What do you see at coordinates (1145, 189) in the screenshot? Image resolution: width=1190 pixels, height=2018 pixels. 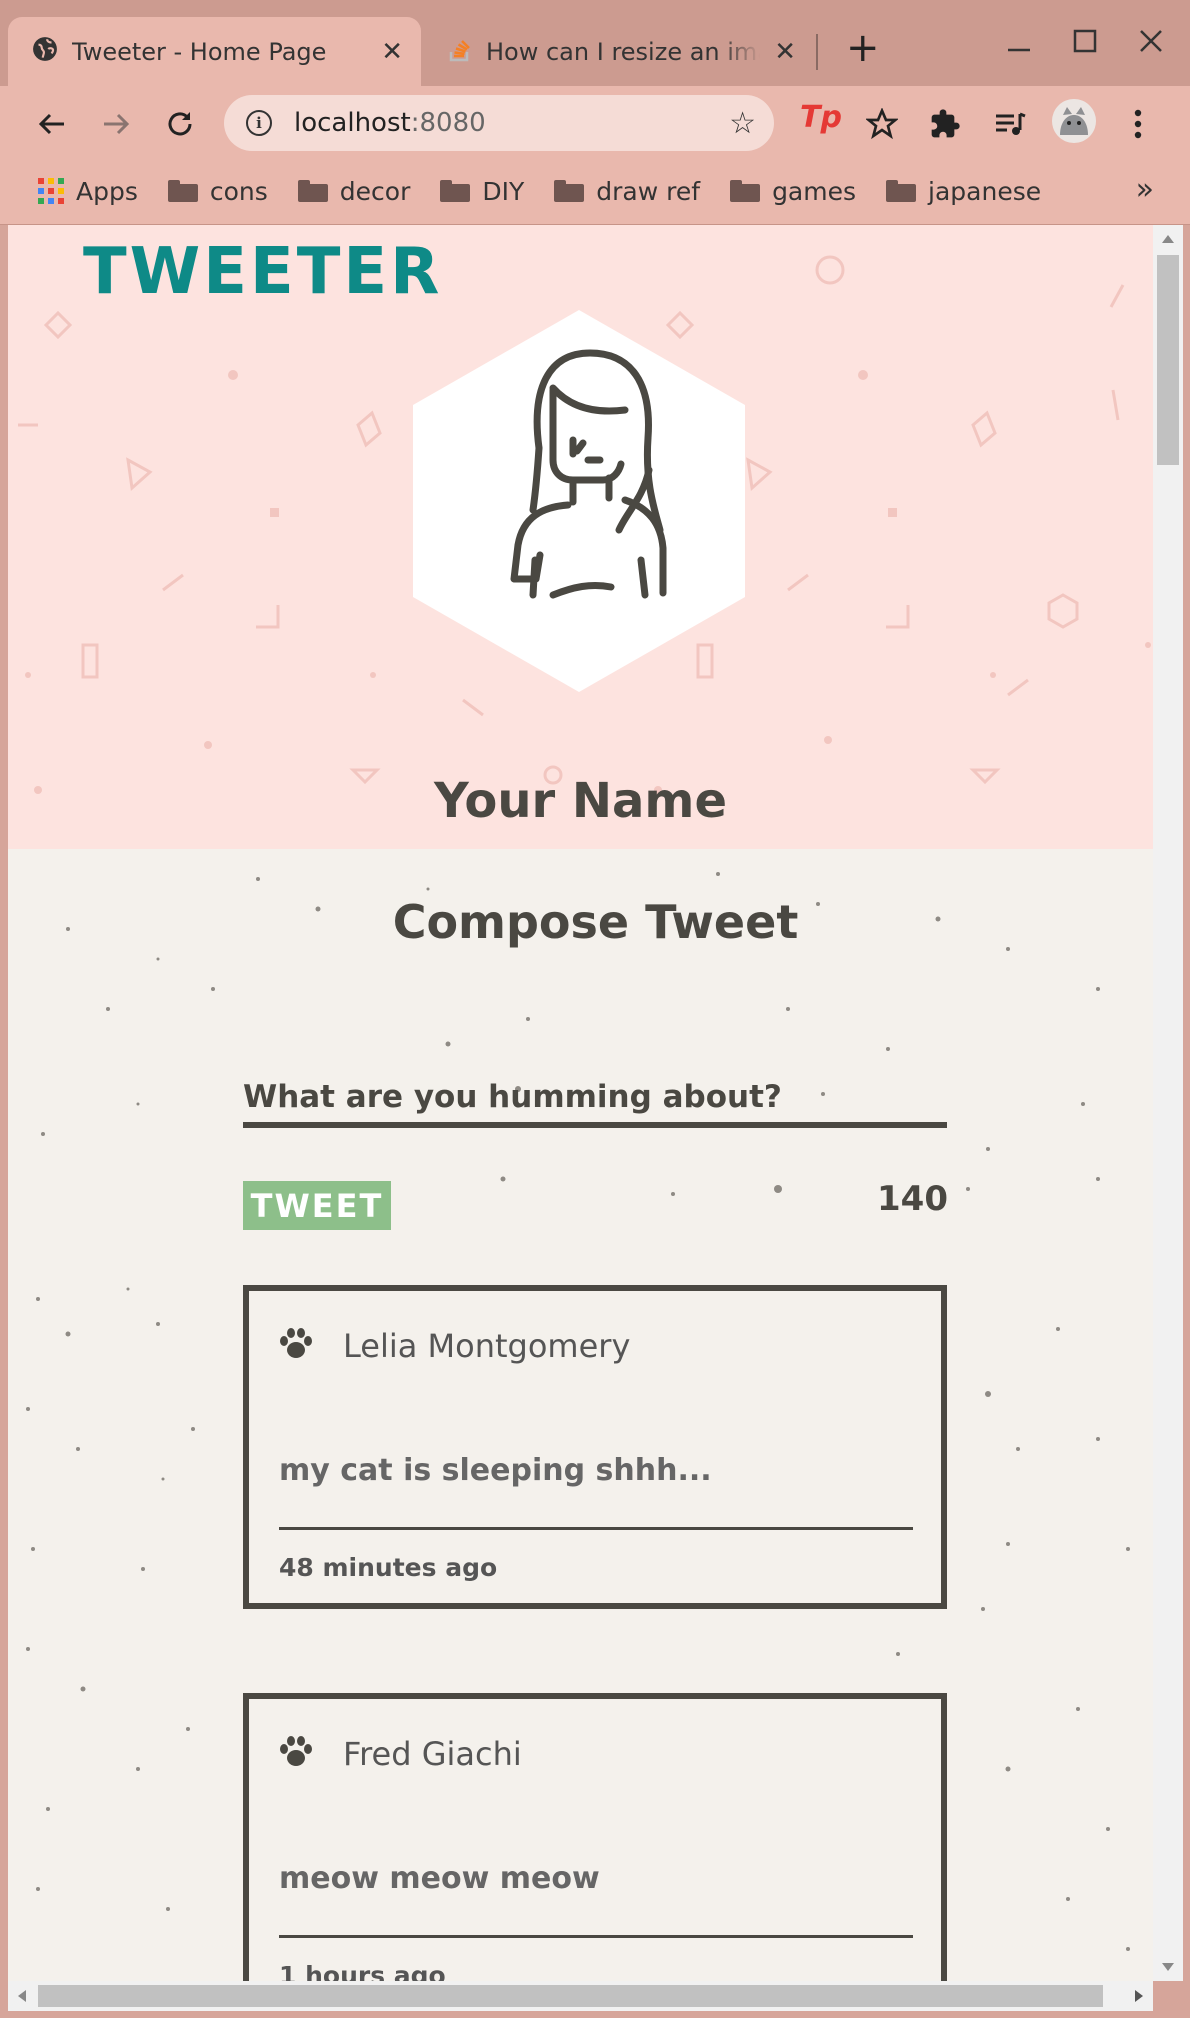 I see `more-bookmarks-button: »` at bounding box center [1145, 189].